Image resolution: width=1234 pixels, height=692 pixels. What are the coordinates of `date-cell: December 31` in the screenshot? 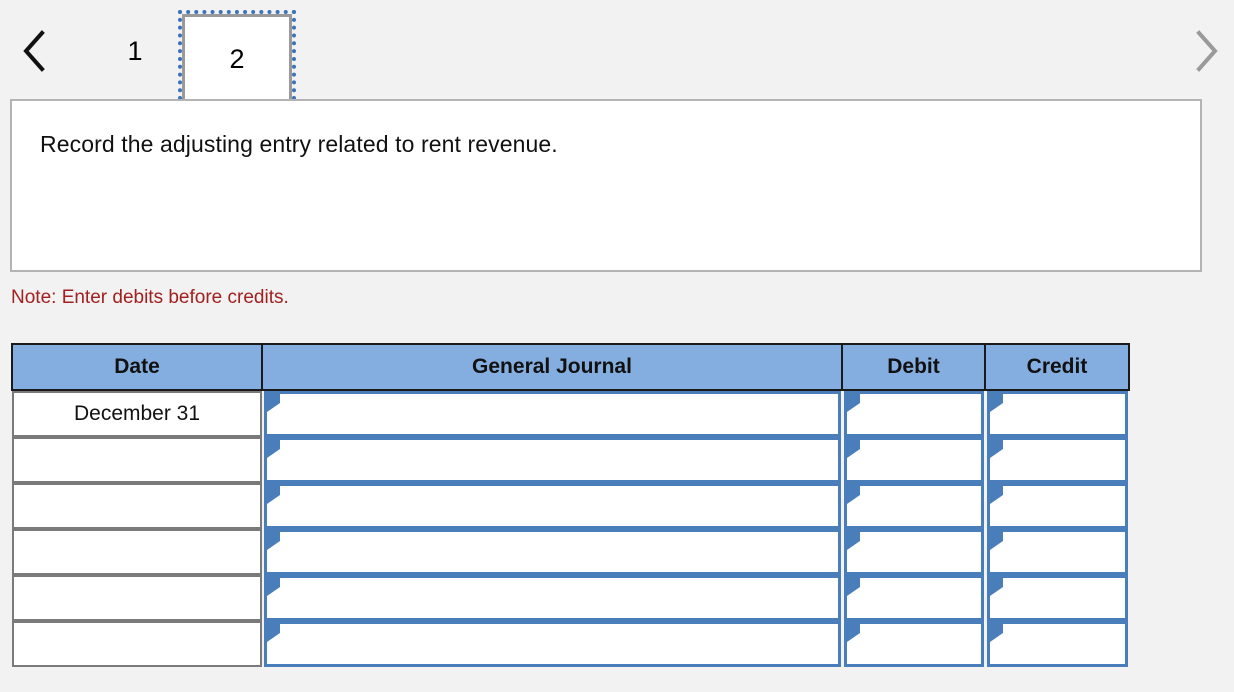 It's located at (137, 413).